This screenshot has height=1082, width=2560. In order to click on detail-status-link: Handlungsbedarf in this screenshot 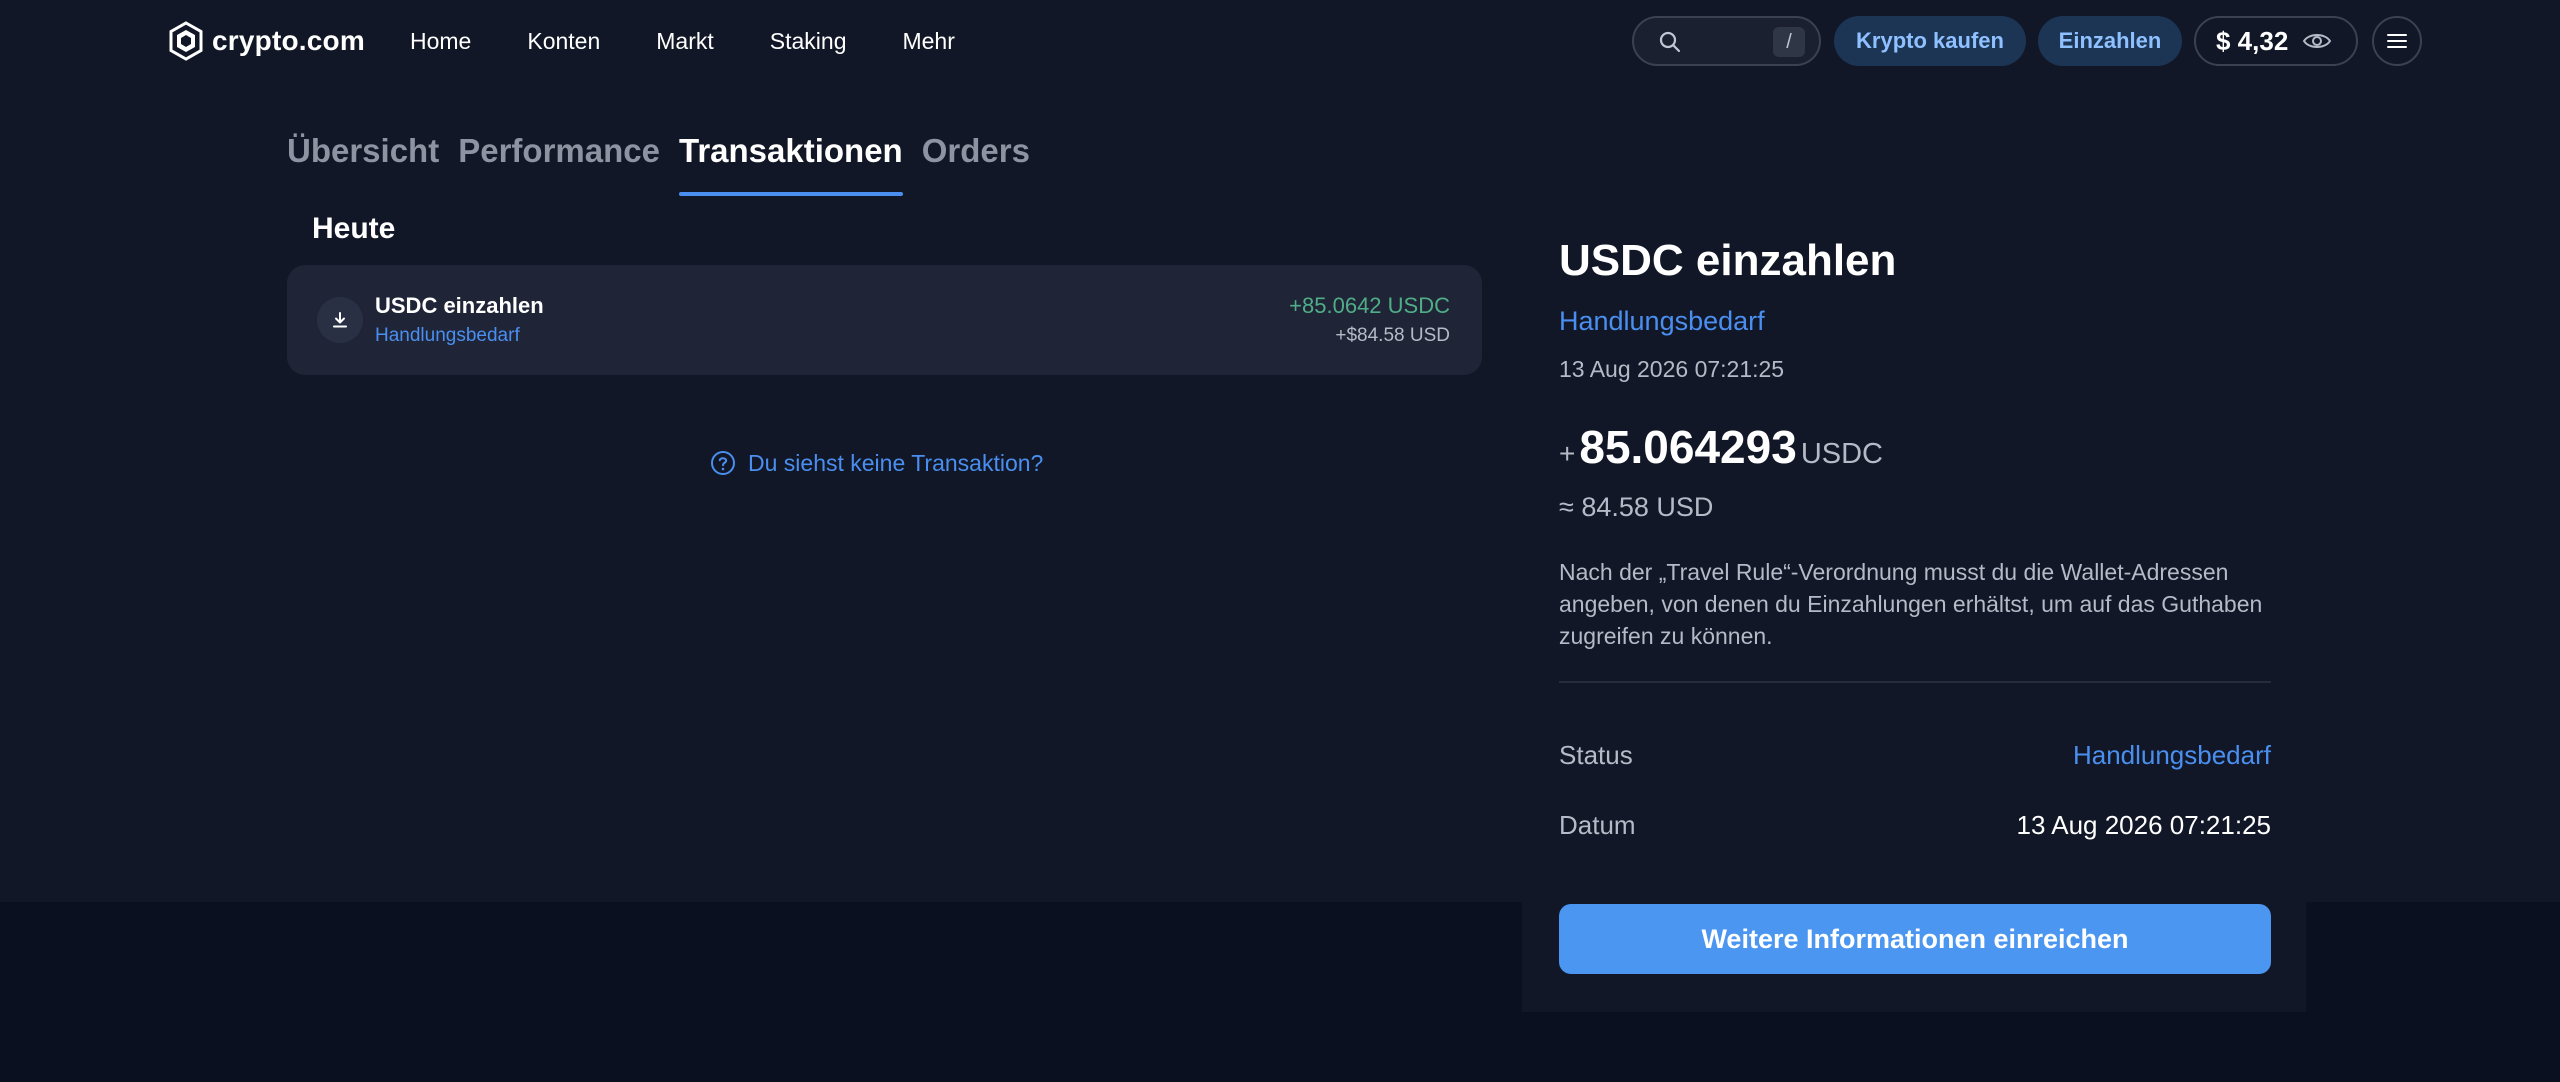, I will do `click(1662, 321)`.